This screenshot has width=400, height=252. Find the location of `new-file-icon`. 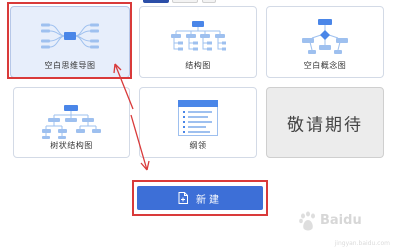

new-file-icon is located at coordinates (183, 198).